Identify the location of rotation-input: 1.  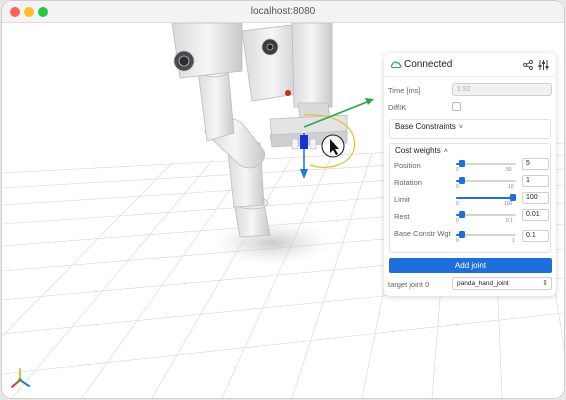
(535, 181).